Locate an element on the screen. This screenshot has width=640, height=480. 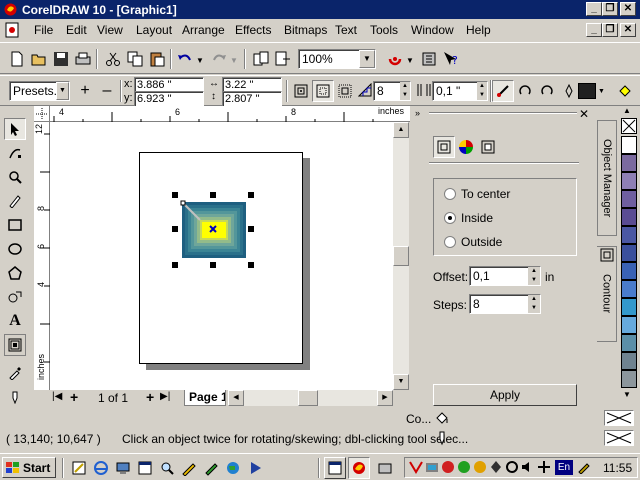
quicklaunch-brush-icon is located at coordinates (211, 468).